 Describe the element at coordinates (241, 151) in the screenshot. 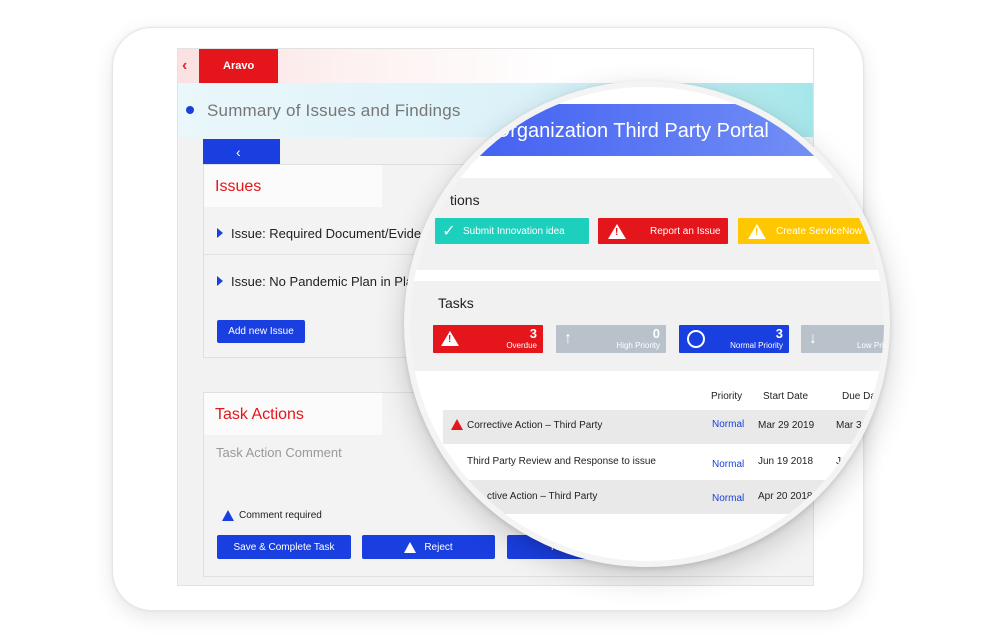

I see `back-button: ‹` at that location.